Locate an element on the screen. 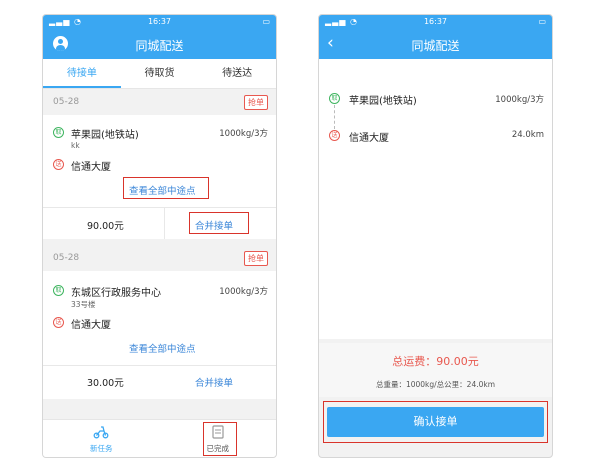 The image size is (600, 460). total-fee: 总运费：90.00元 is located at coordinates (435, 361).